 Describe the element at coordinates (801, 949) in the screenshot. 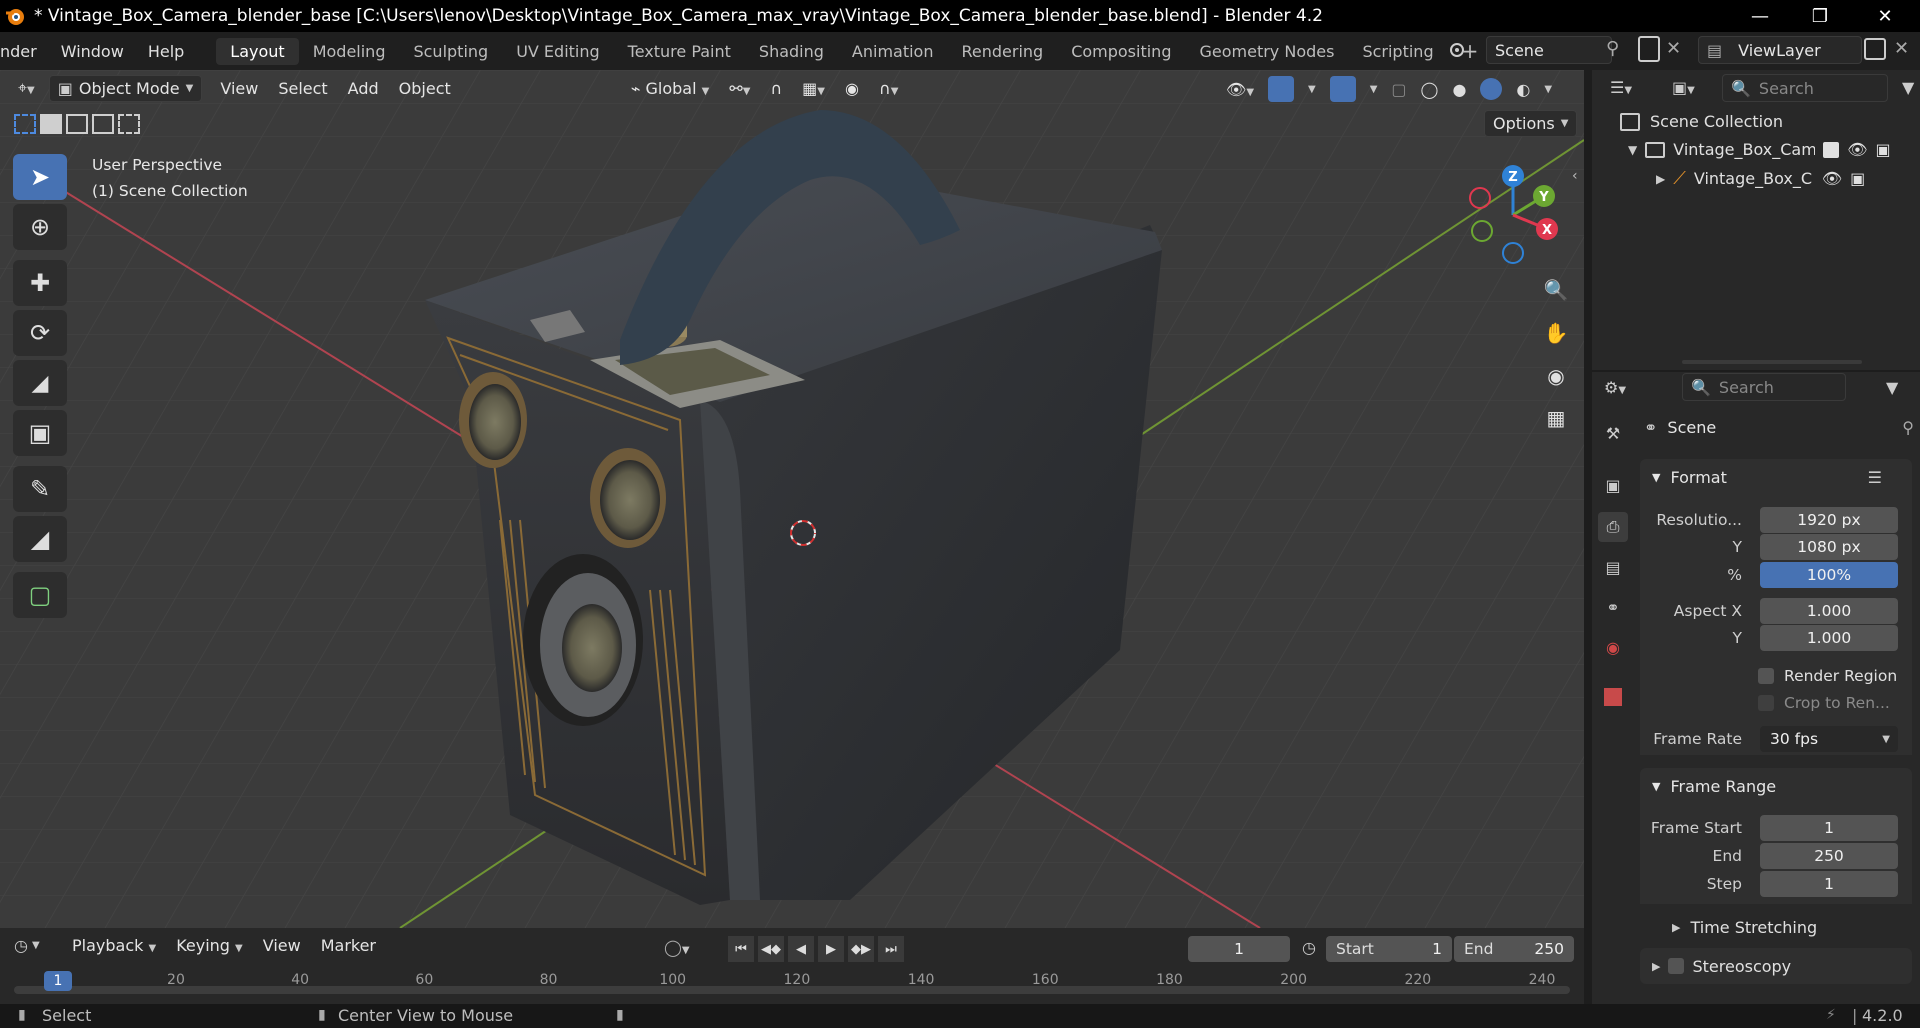

I see `play-reverse-icon: ◀` at that location.